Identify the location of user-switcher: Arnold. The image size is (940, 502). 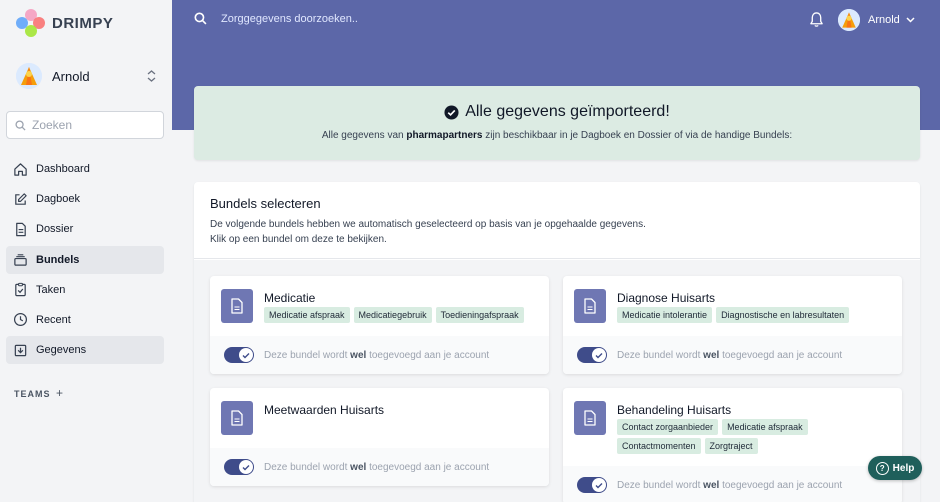
(86, 76).